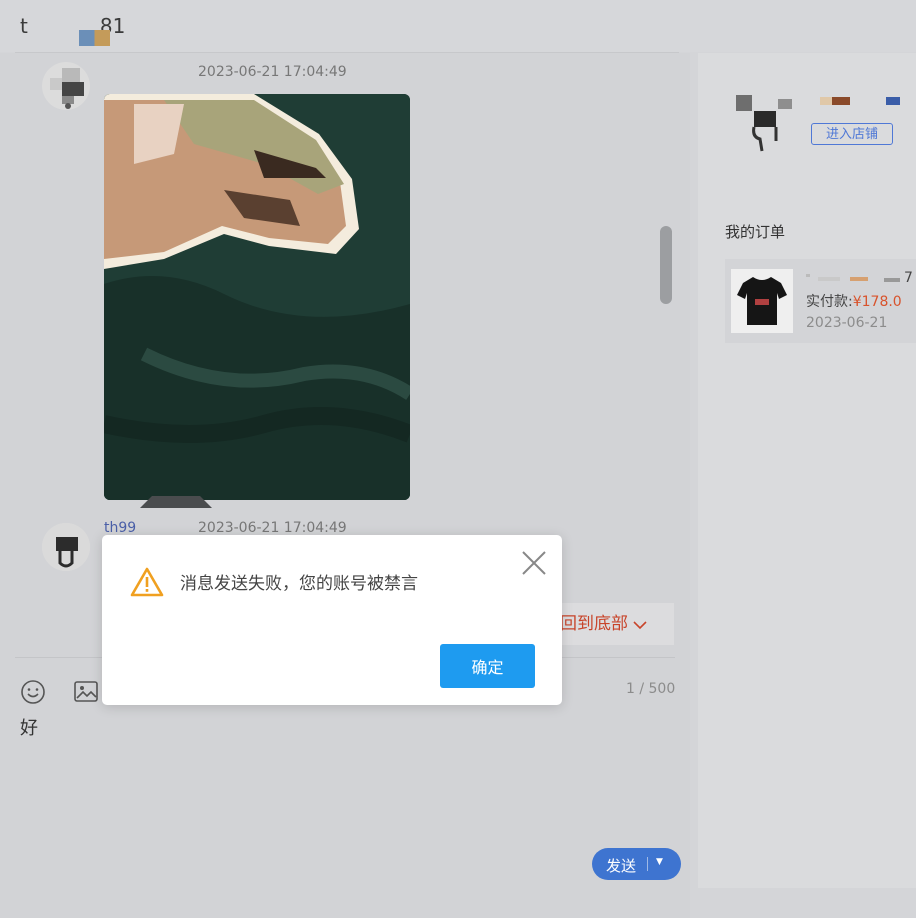 This screenshot has width=916, height=918. What do you see at coordinates (762, 301) in the screenshot?
I see `order-thumbnail` at bounding box center [762, 301].